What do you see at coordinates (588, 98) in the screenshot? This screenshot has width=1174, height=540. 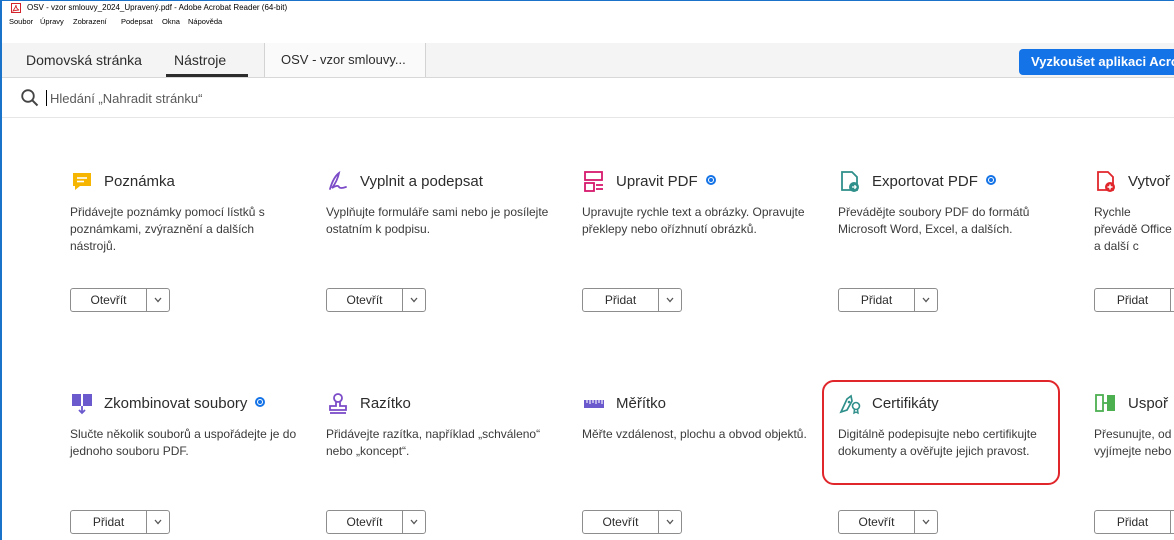 I see `tools-search-bar` at bounding box center [588, 98].